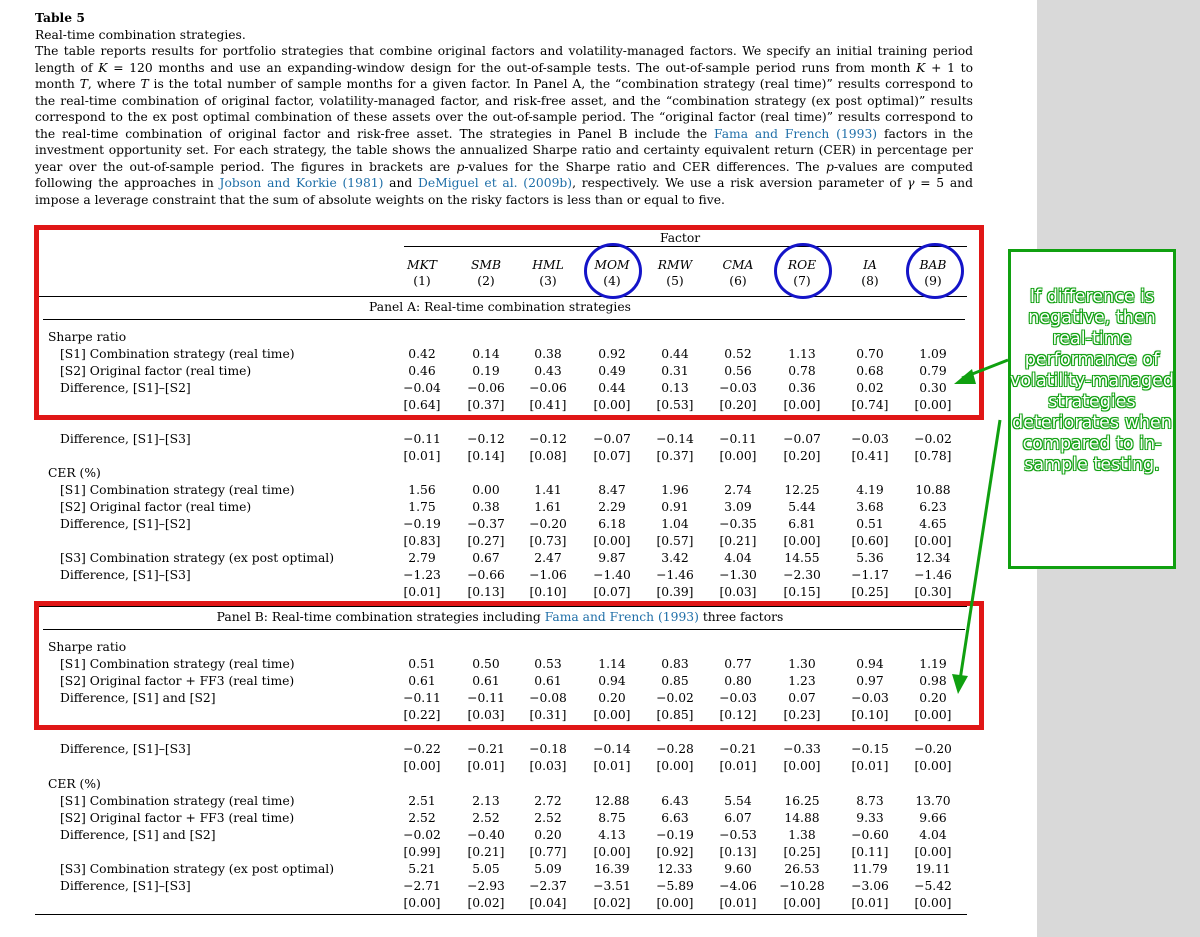 The height and width of the screenshot is (937, 1200). I want to click on annotation-arrows, so click(980, 526).